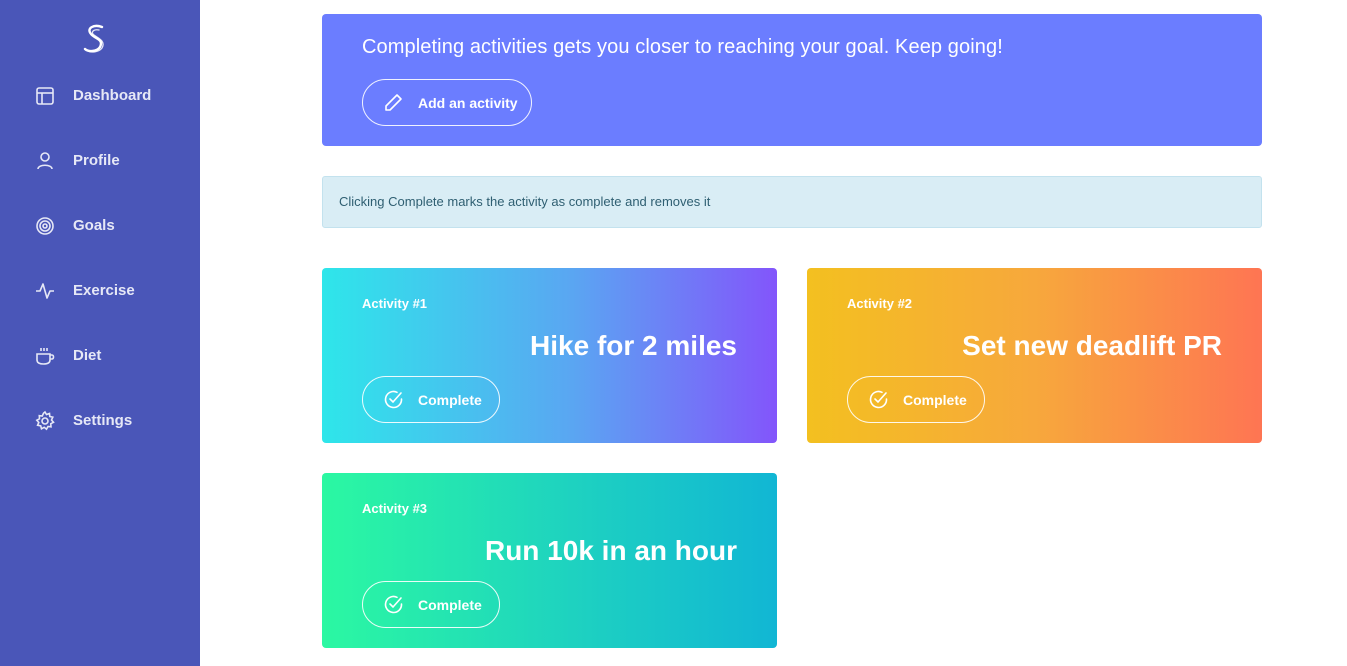  What do you see at coordinates (45, 226) in the screenshot?
I see `target-icon` at bounding box center [45, 226].